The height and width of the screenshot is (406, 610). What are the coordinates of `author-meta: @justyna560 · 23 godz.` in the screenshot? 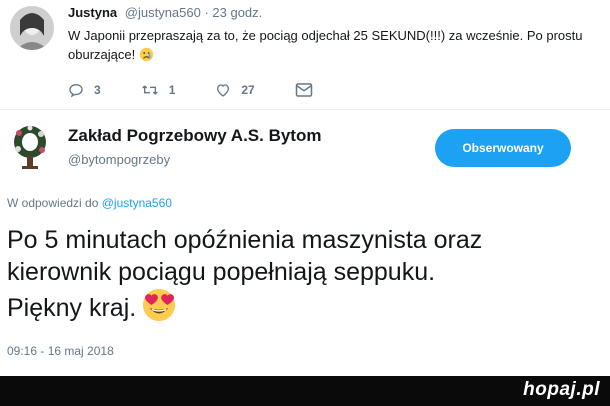 It's located at (193, 12).